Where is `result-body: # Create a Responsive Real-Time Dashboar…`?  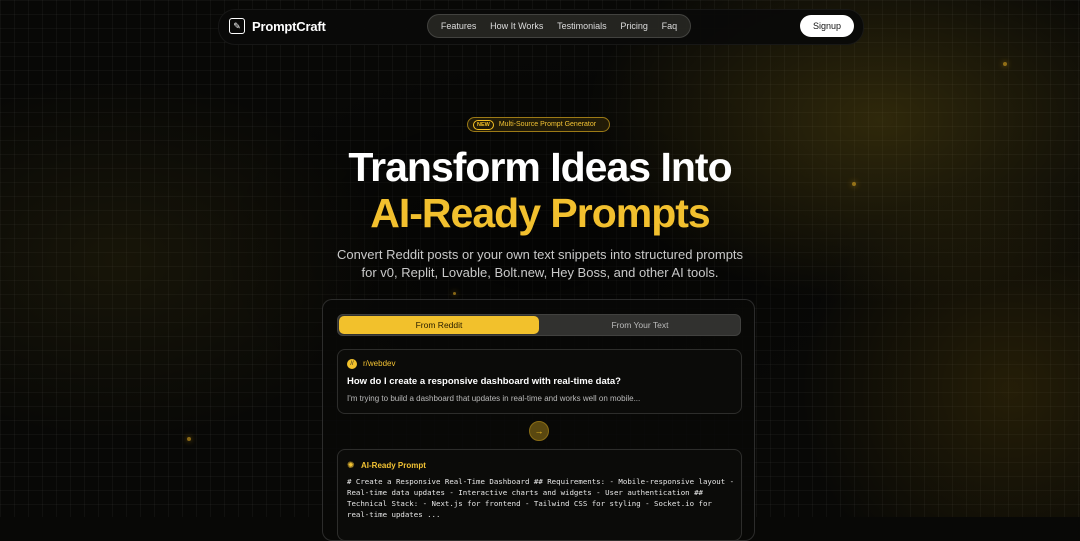
result-body: # Create a Responsive Real-Time Dashboar… is located at coordinates (541, 498).